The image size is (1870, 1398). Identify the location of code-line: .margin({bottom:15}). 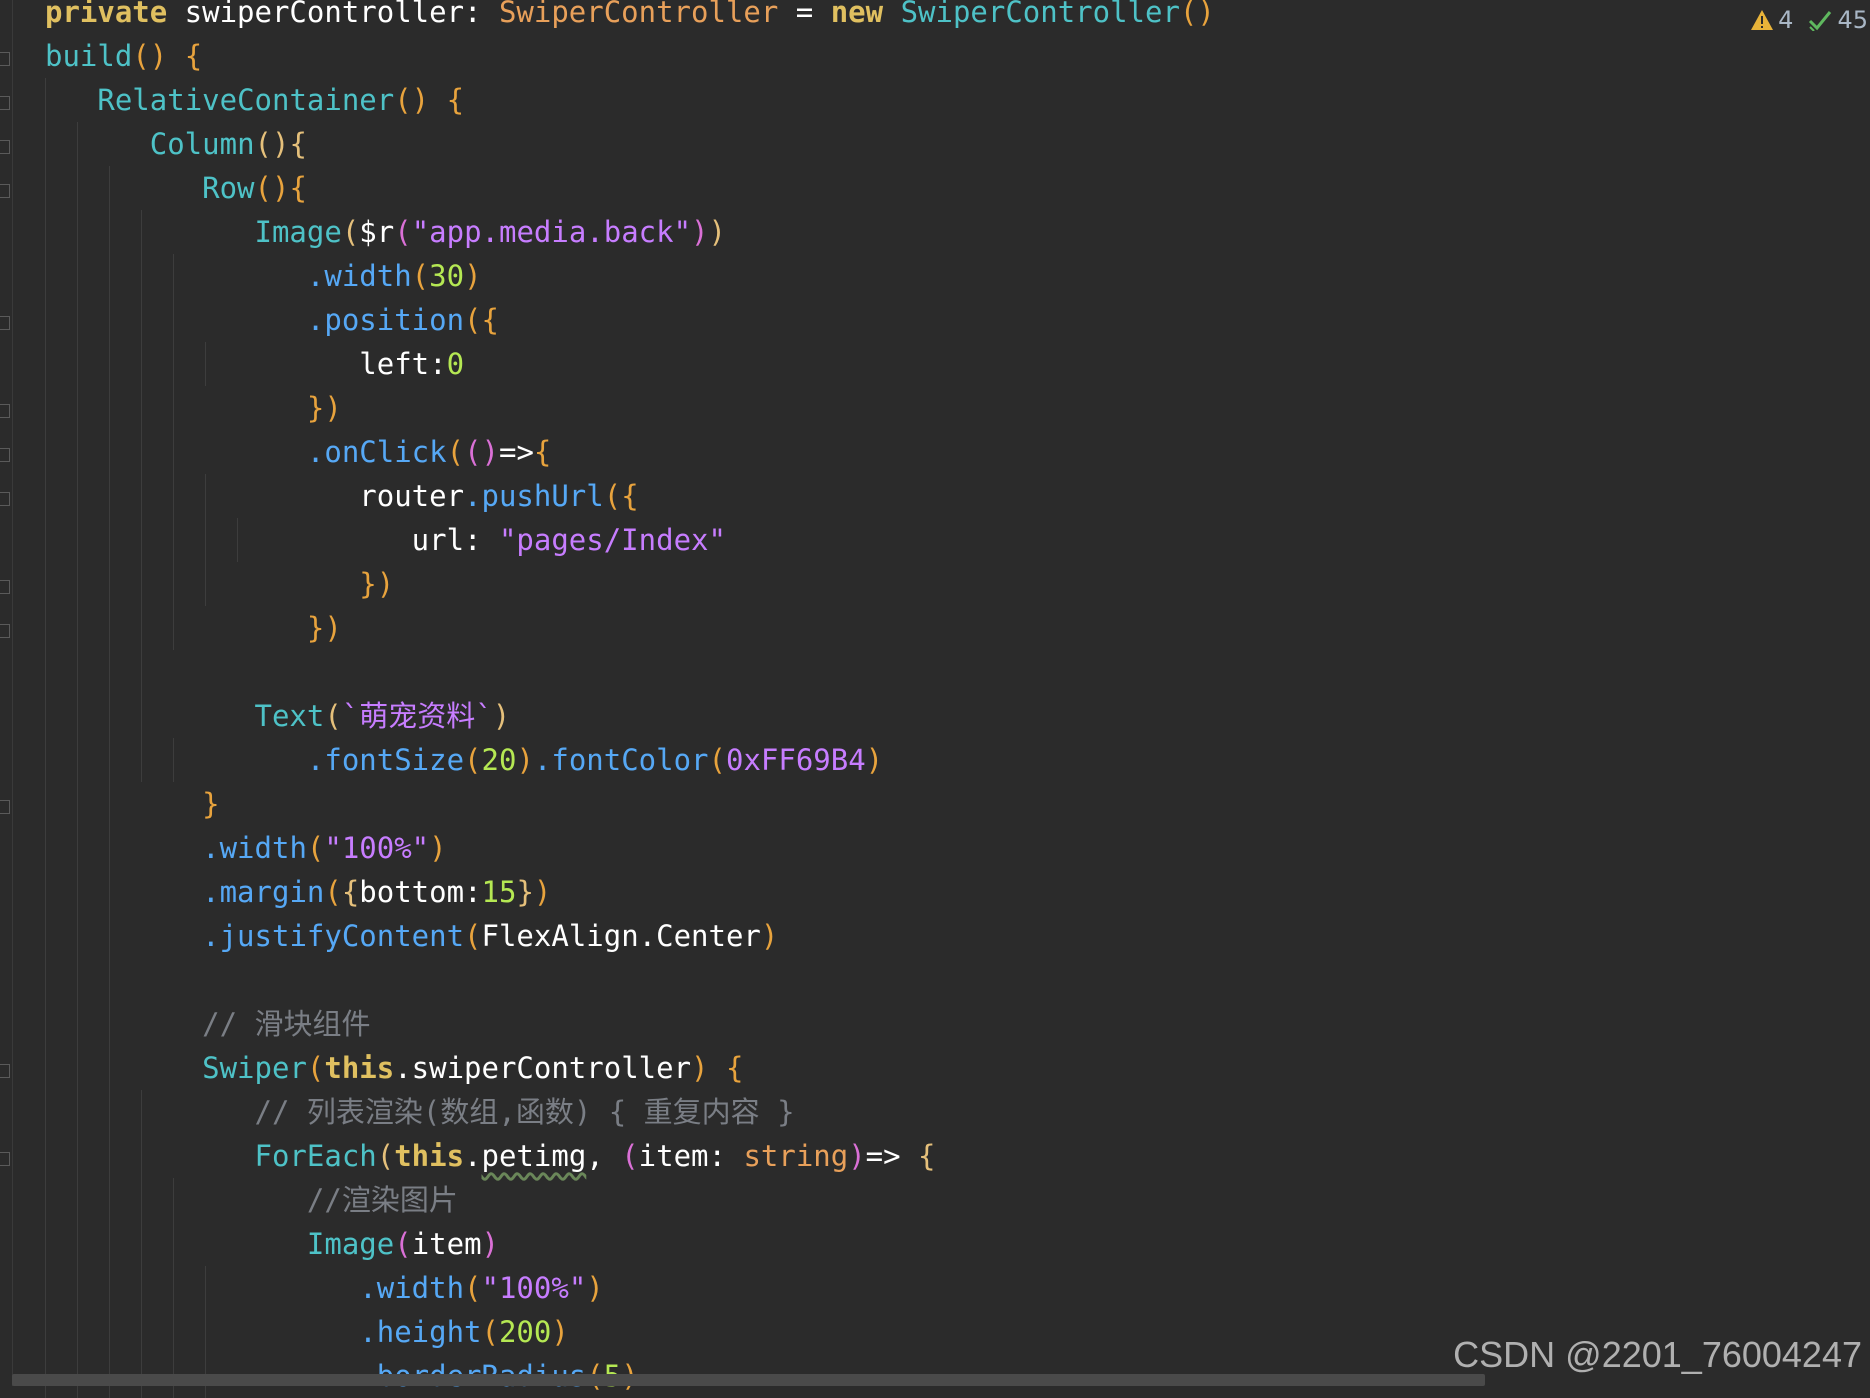
(957, 892).